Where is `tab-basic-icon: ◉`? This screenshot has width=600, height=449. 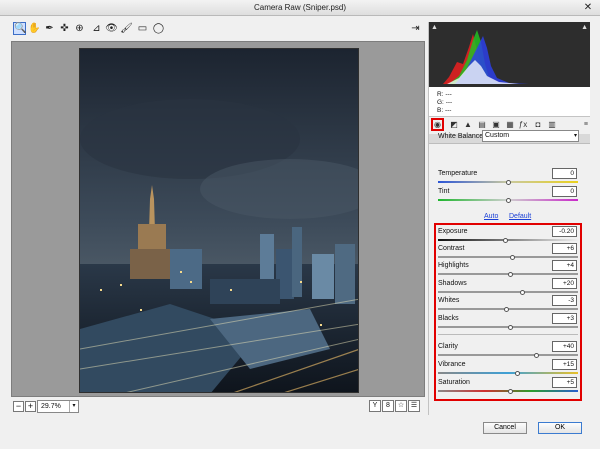 tab-basic-icon: ◉ is located at coordinates (437, 124).